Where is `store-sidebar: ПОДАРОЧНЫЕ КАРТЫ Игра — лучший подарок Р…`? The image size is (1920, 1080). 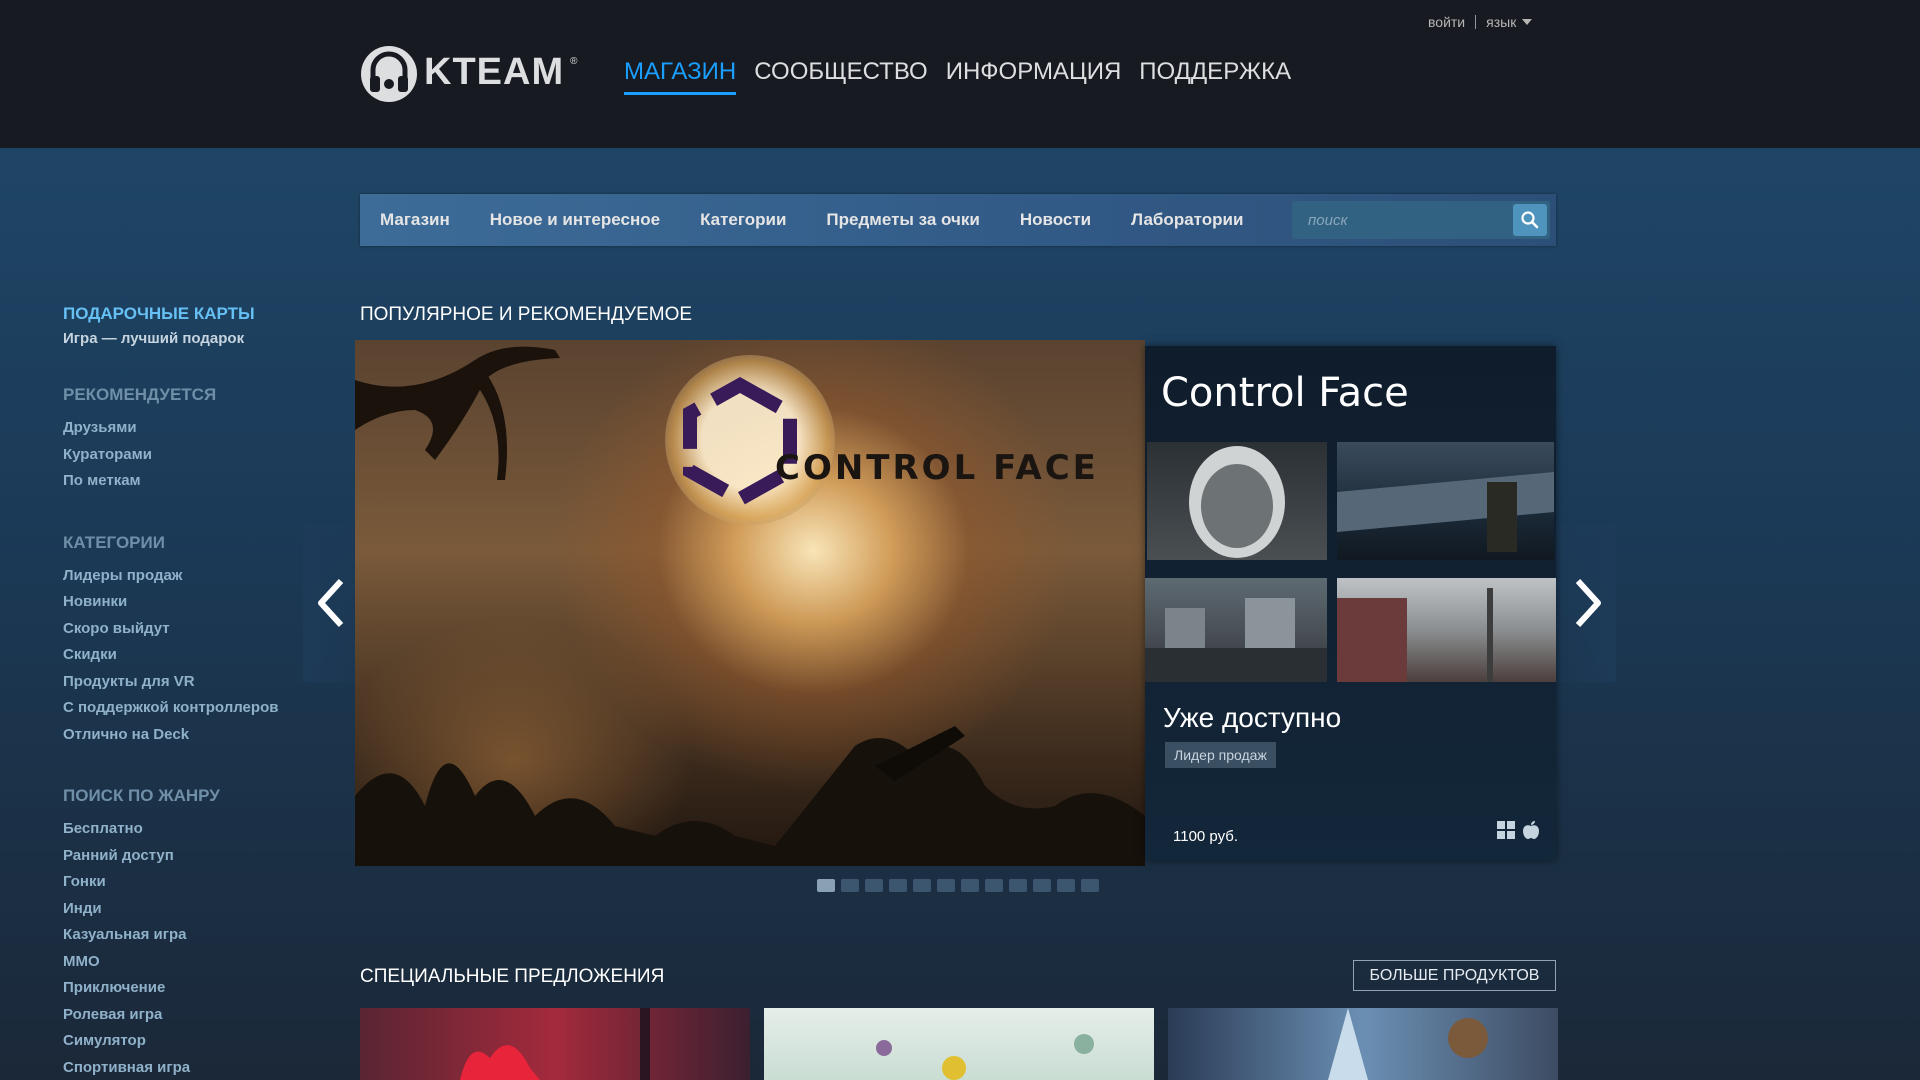 store-sidebar: ПОДАРОЧНЫЕ КАРТЫ Игра — лучший подарок Р… is located at coordinates (188, 692).